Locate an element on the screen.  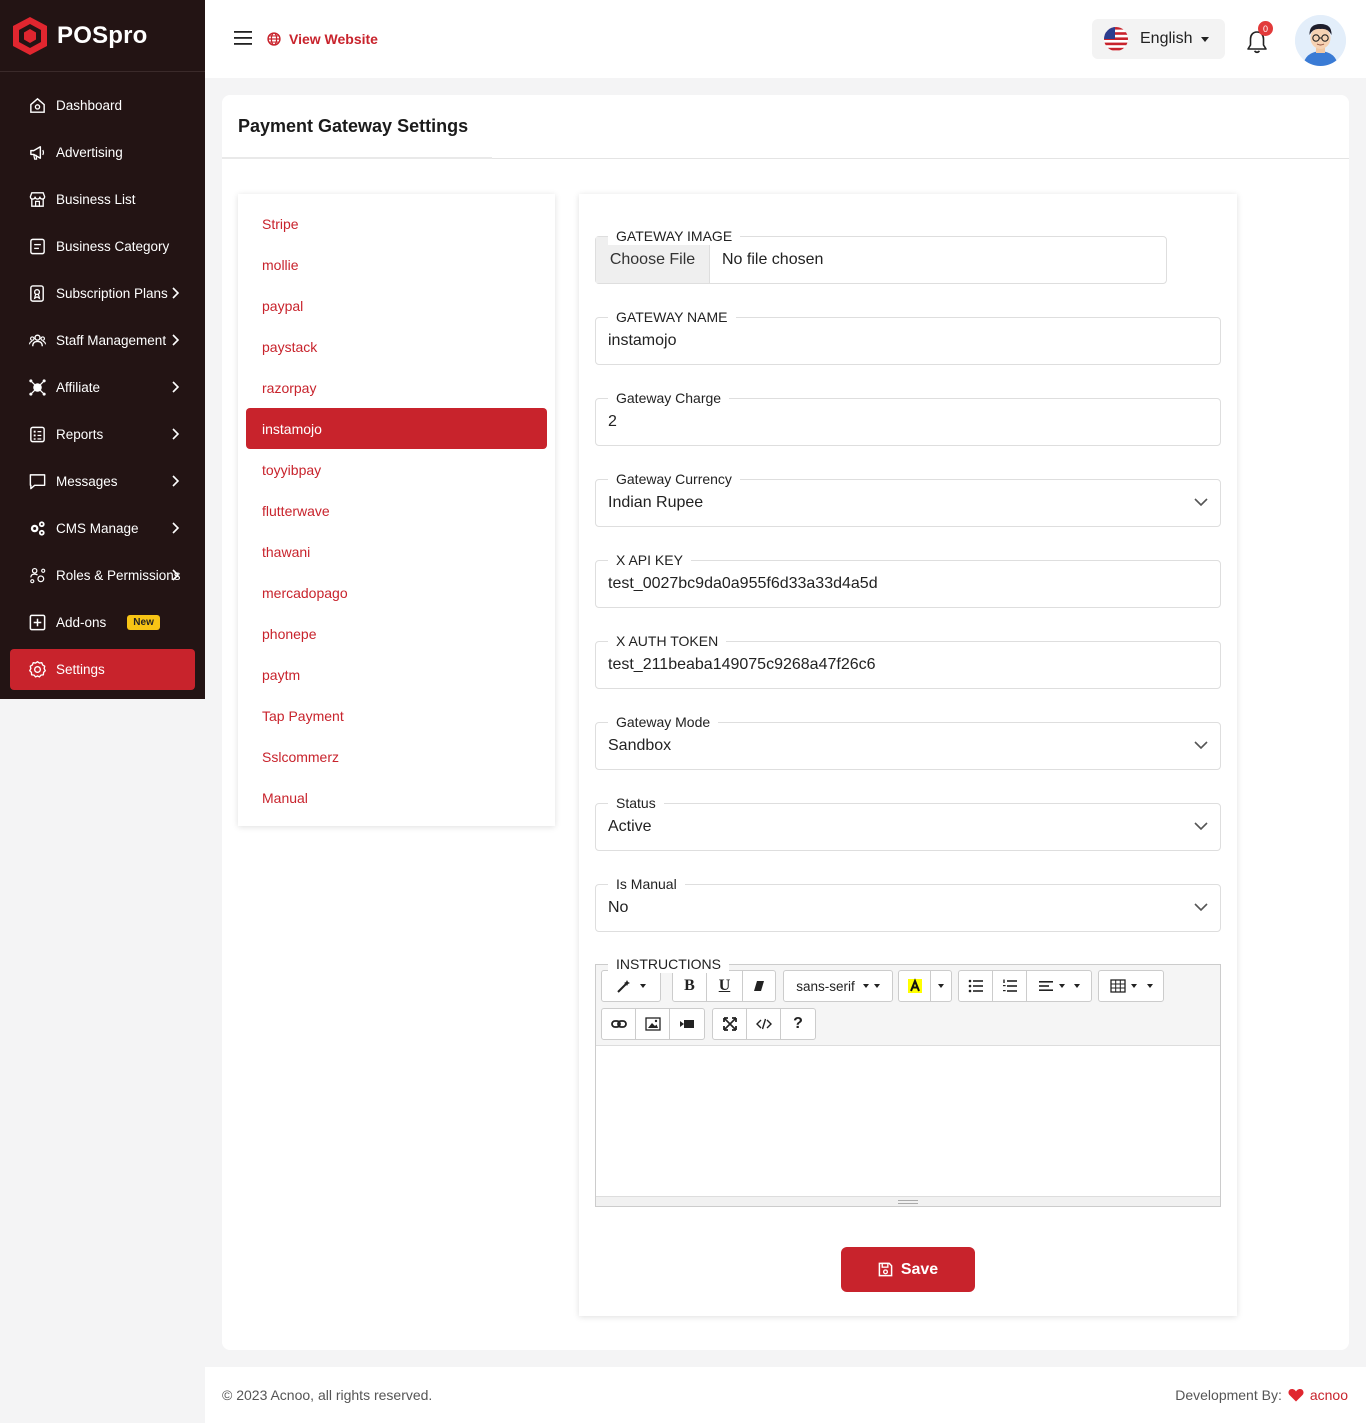
developer-brand-link: acnoo is located at coordinates (1329, 1395).